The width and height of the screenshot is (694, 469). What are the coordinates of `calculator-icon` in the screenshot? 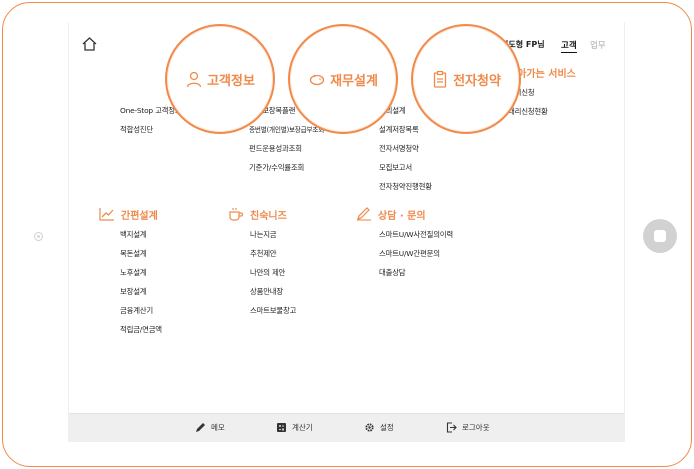 It's located at (281, 427).